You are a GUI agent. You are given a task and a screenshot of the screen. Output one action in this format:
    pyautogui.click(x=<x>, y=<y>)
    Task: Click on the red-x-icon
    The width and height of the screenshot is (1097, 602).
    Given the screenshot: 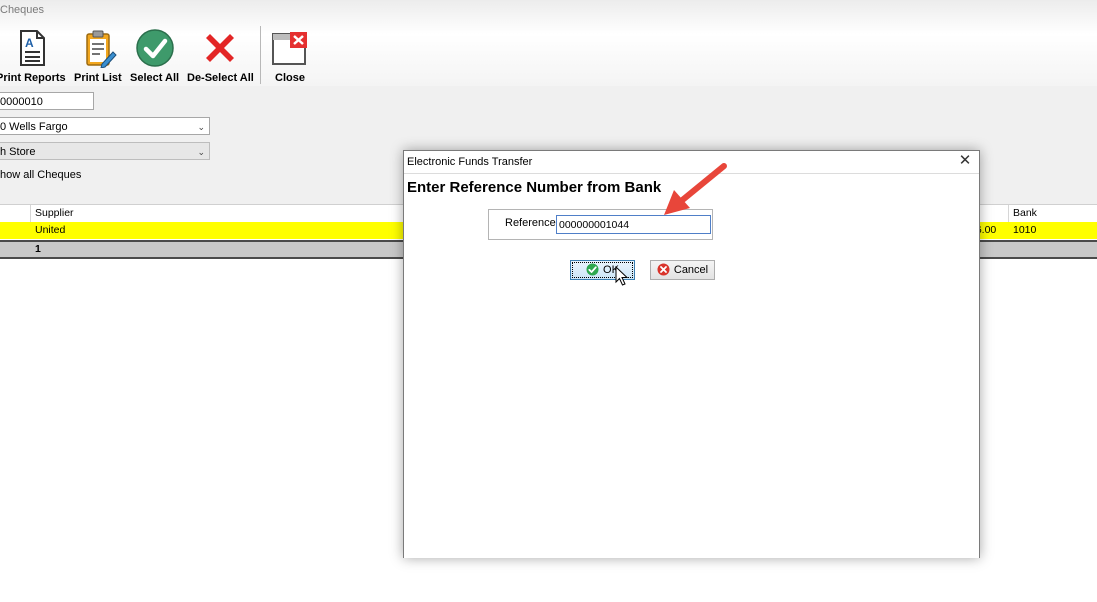 What is the action you would take?
    pyautogui.click(x=220, y=48)
    